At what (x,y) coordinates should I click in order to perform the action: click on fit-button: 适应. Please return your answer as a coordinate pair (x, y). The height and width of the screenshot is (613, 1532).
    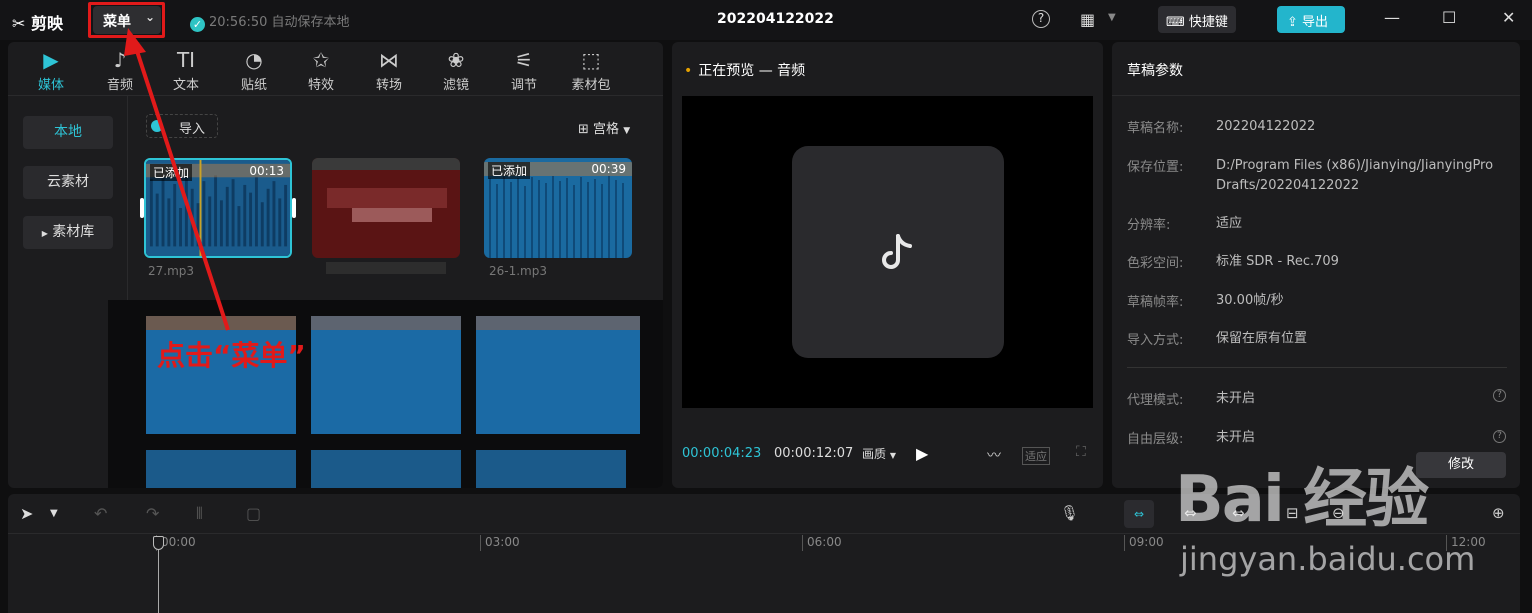
    Looking at the image, I should click on (1036, 456).